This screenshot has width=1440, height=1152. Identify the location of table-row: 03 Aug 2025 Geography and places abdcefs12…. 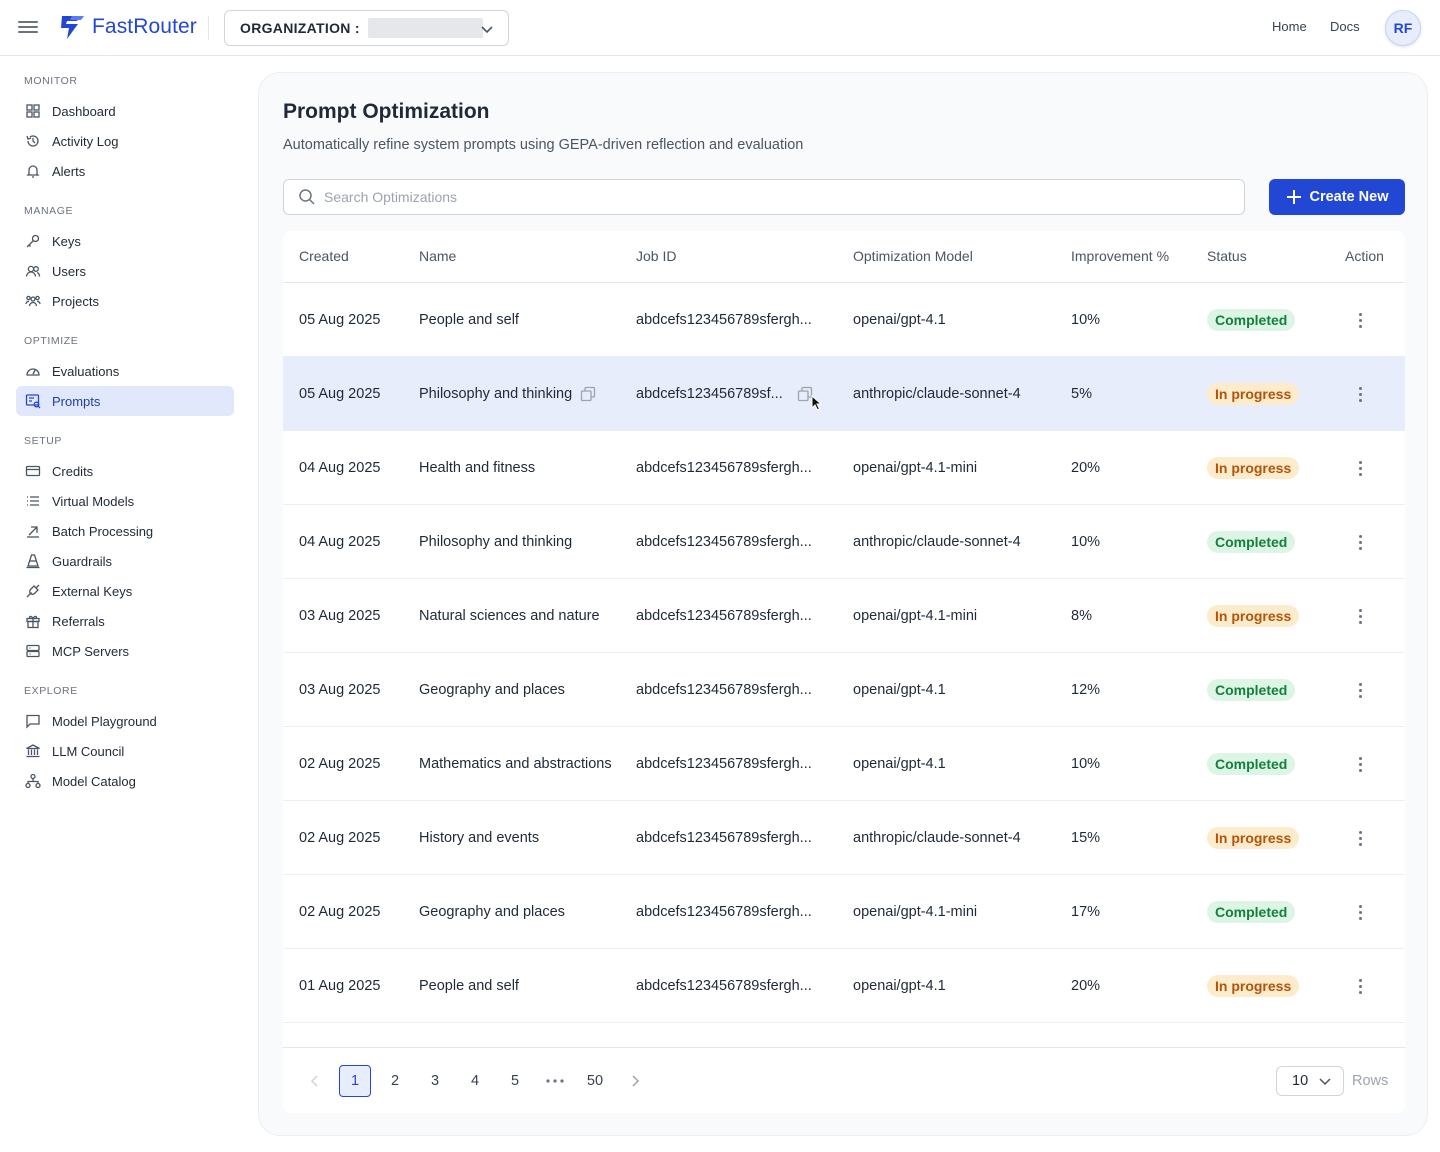
(844, 690).